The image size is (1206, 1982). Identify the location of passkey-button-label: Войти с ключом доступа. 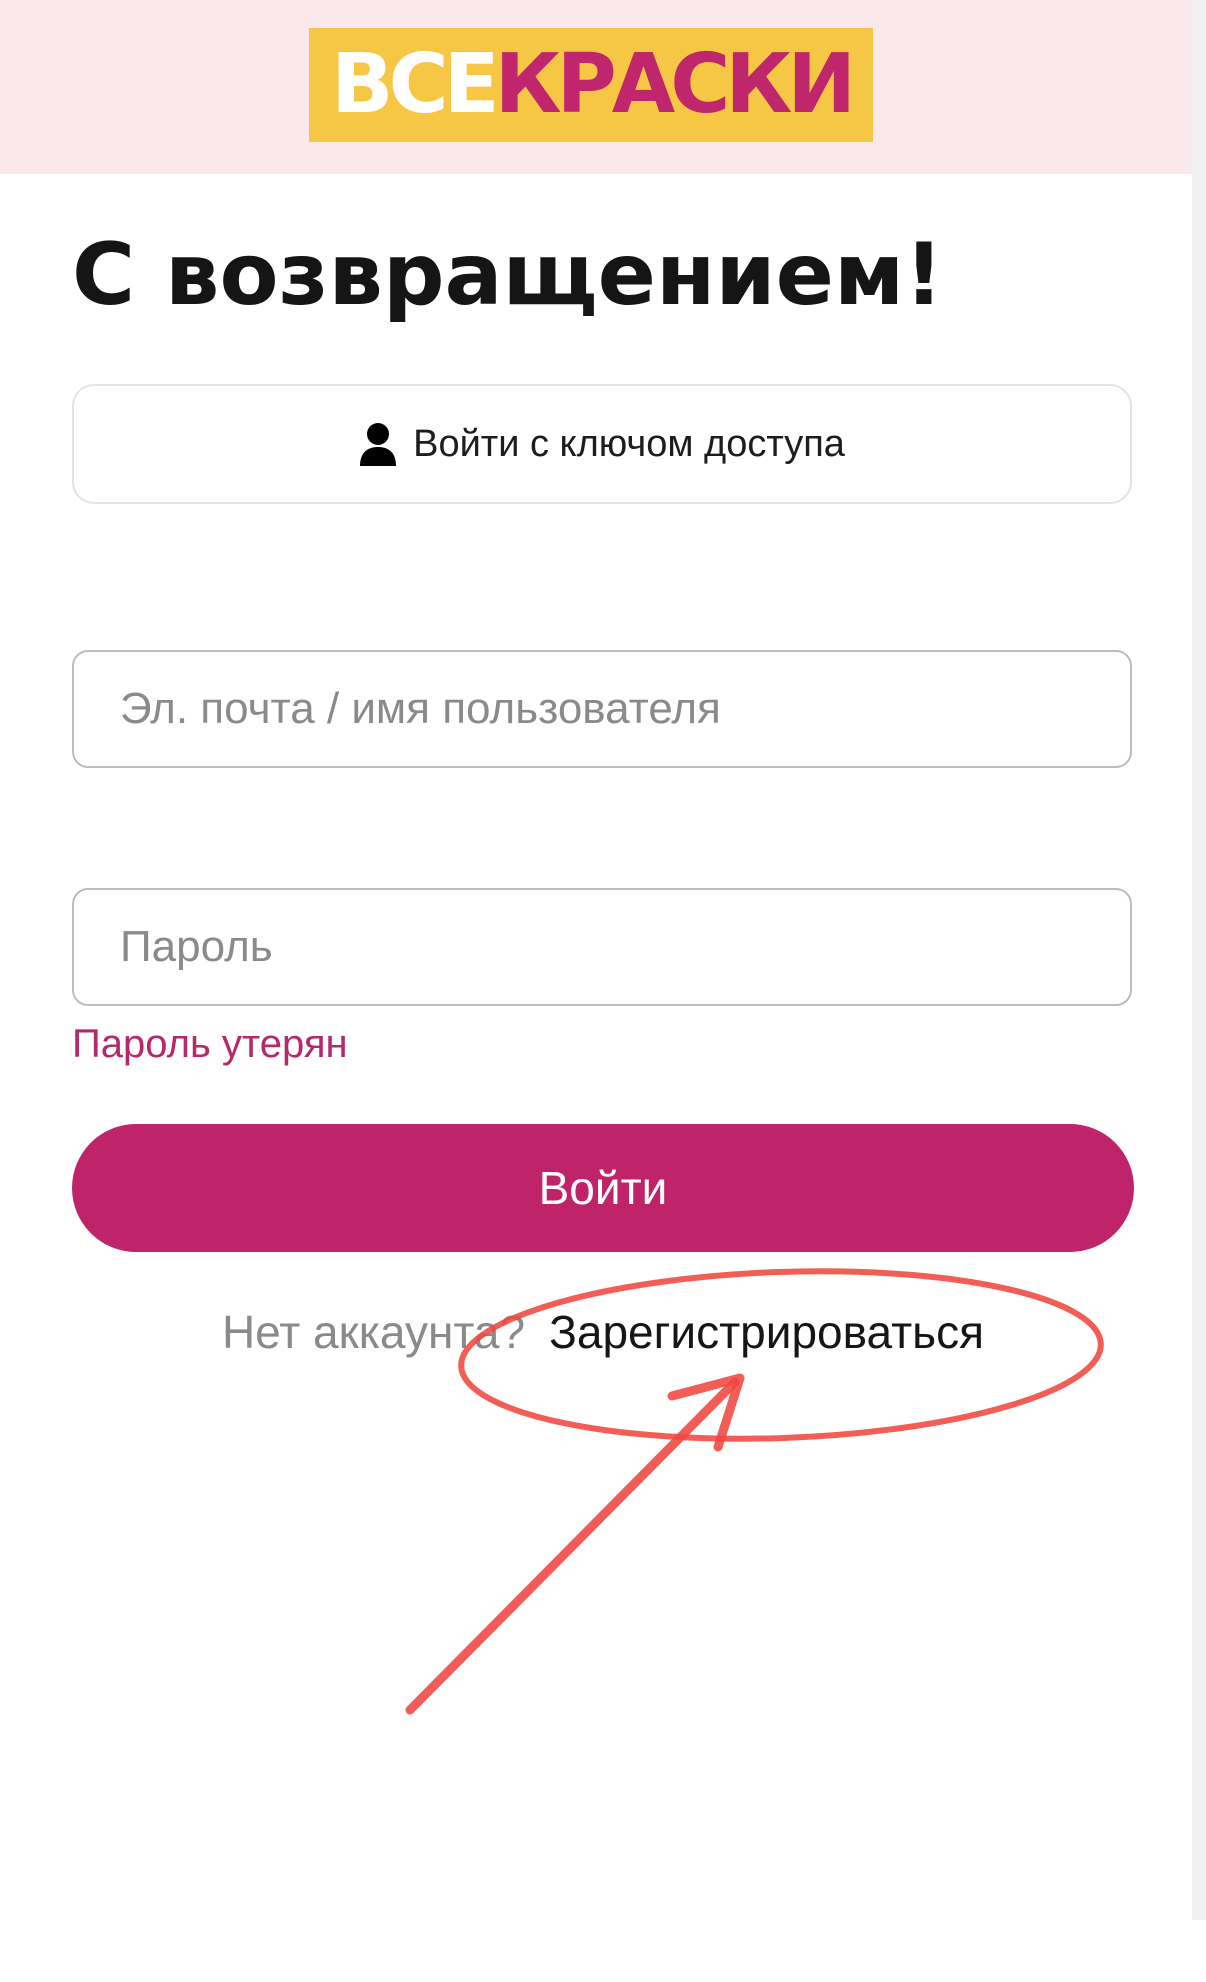
(629, 443).